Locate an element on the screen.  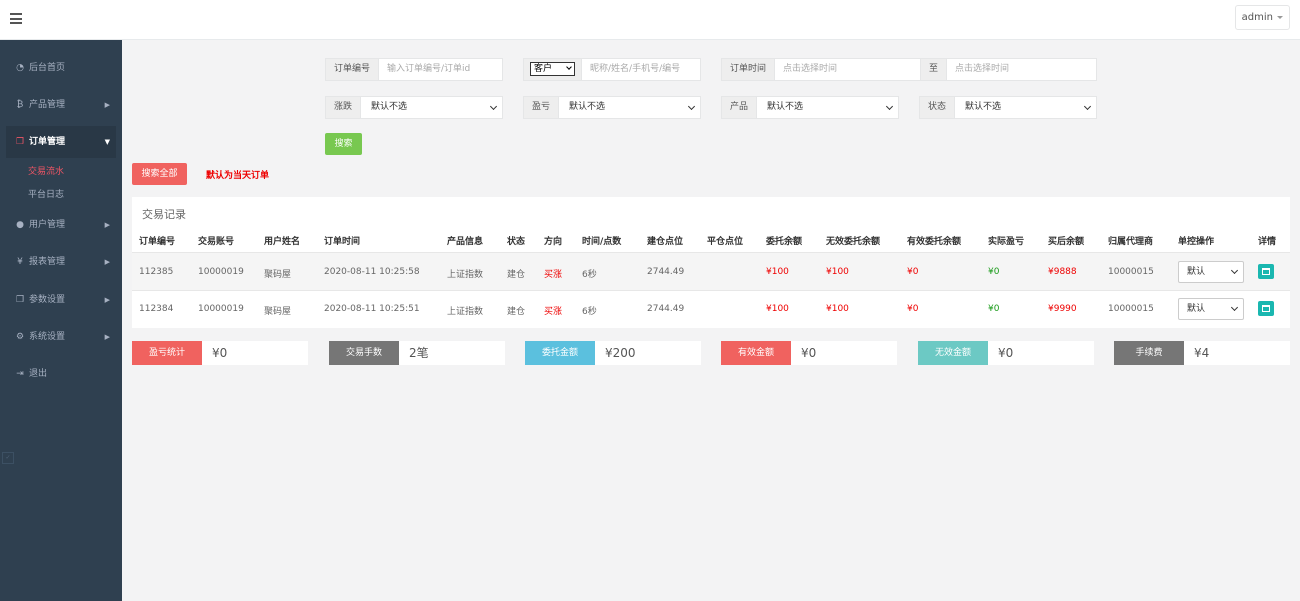
stat-value: ¥4 is located at coordinates (1202, 353).